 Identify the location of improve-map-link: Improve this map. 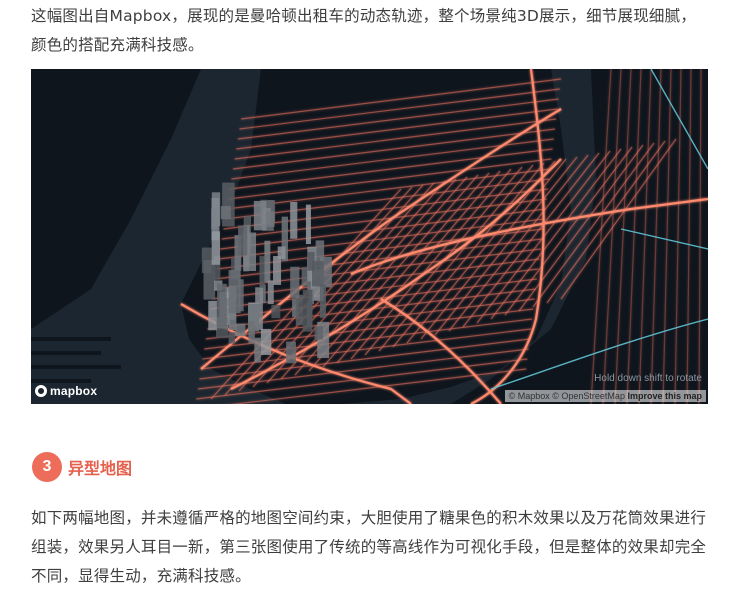
(664, 396).